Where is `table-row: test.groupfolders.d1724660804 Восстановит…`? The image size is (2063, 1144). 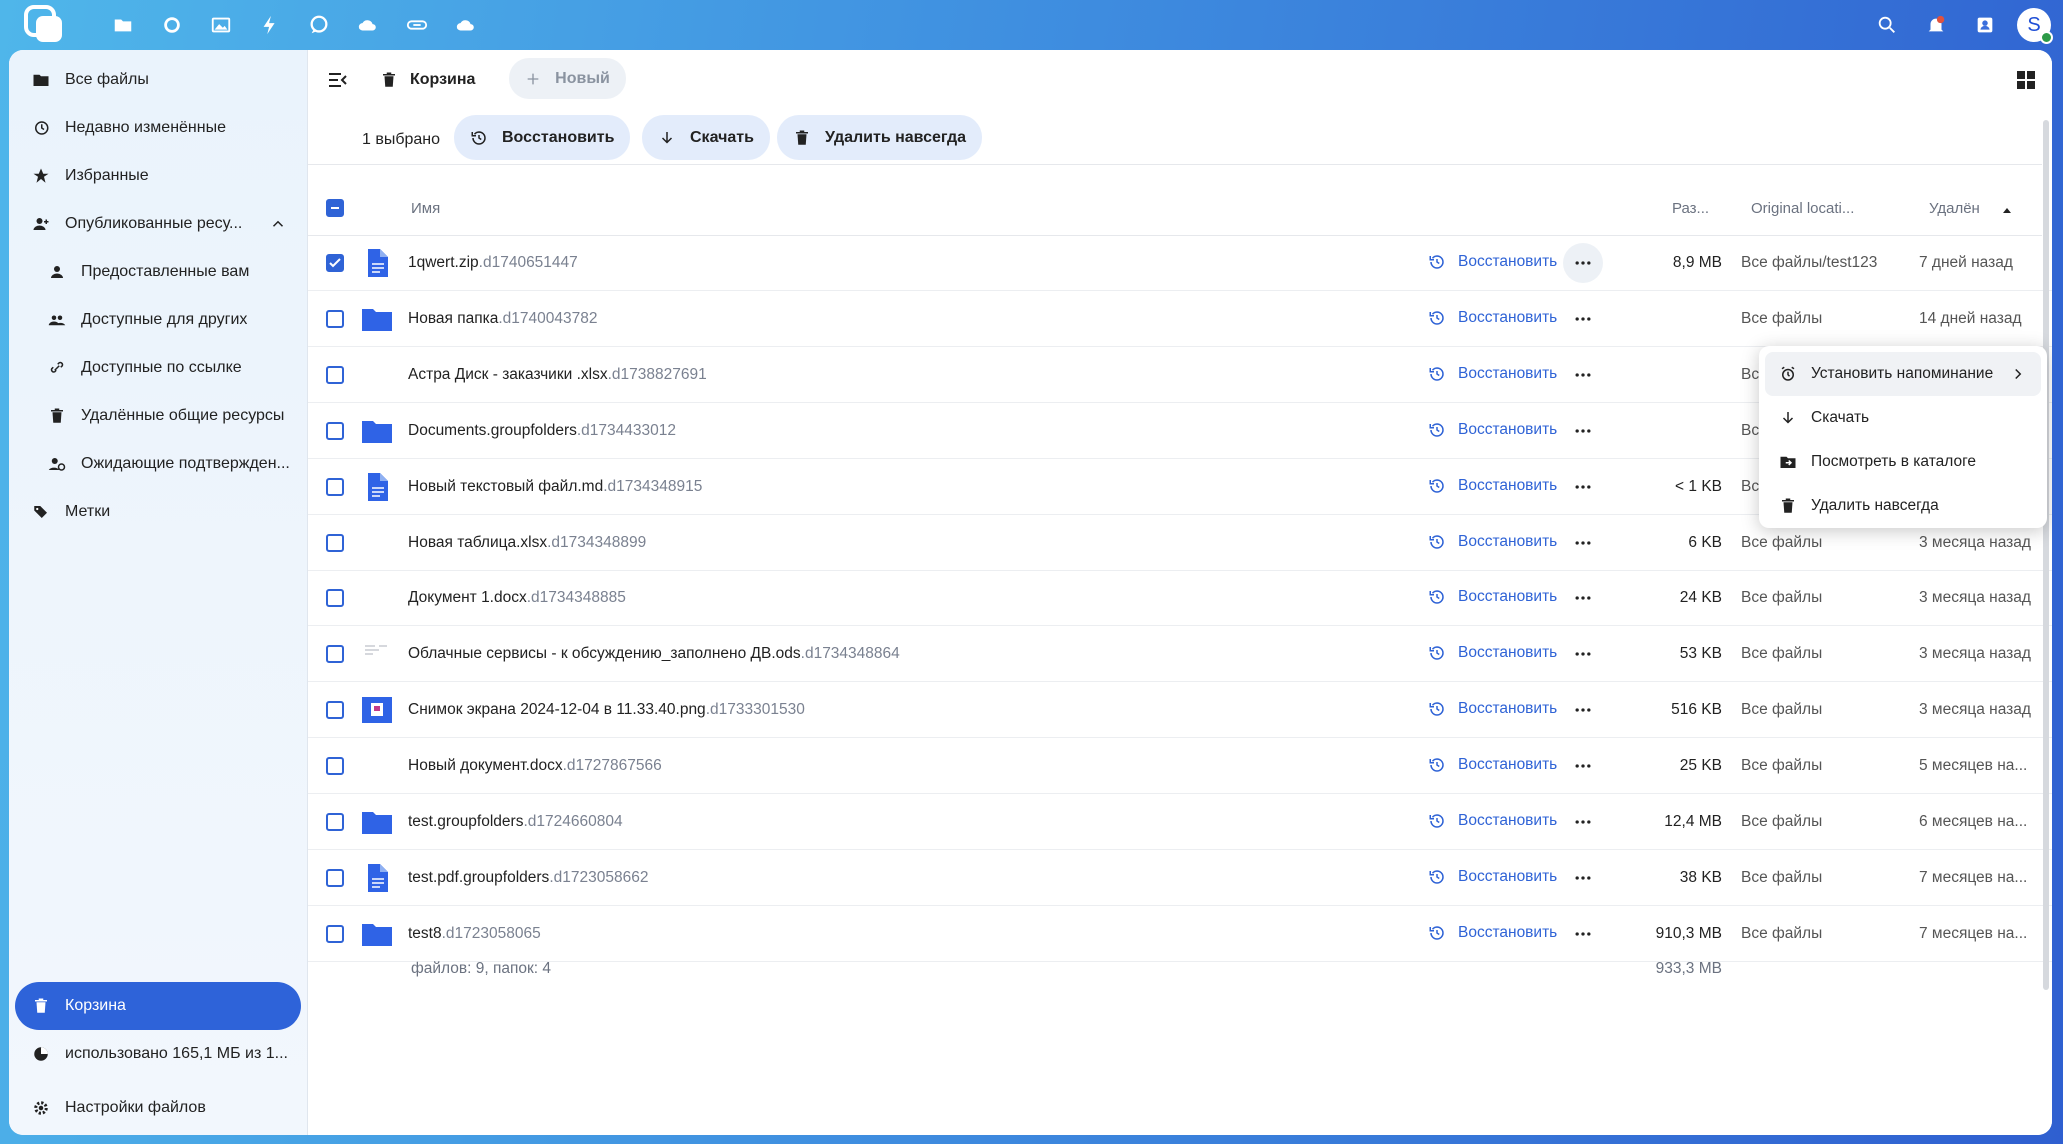 table-row: test.groupfolders.d1724660804 Восстановит… is located at coordinates (1180, 822).